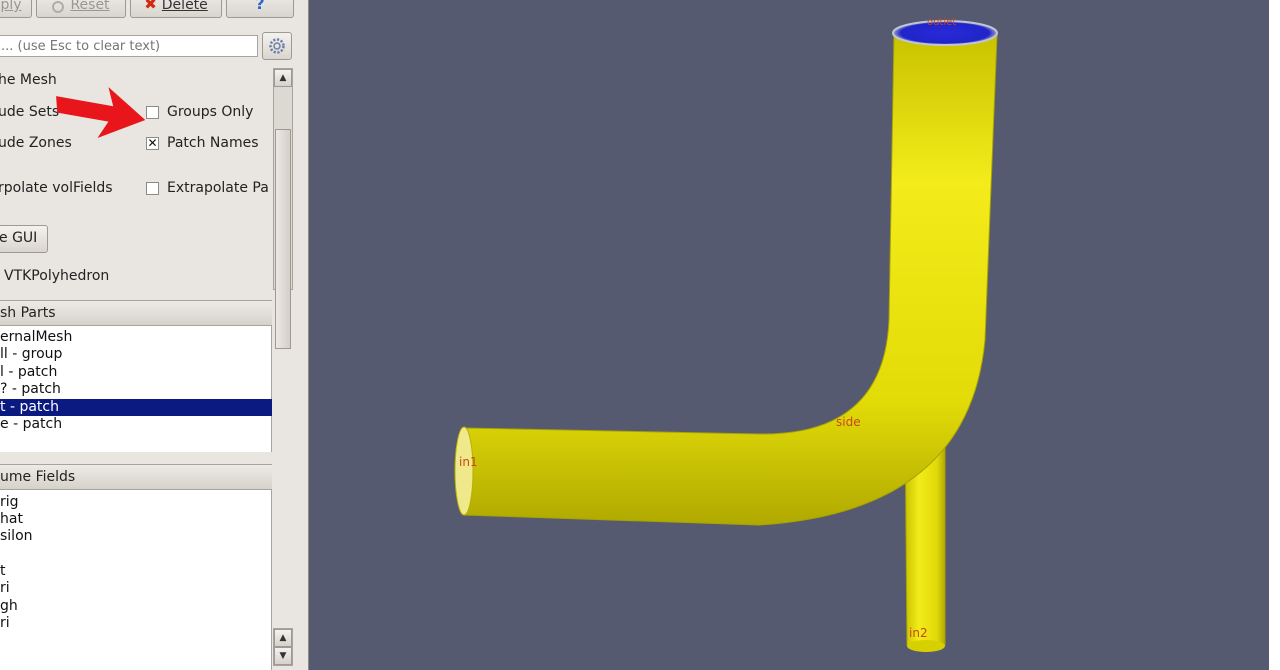 The height and width of the screenshot is (670, 1280). I want to click on list-item: ernalMesh, so click(136, 337).